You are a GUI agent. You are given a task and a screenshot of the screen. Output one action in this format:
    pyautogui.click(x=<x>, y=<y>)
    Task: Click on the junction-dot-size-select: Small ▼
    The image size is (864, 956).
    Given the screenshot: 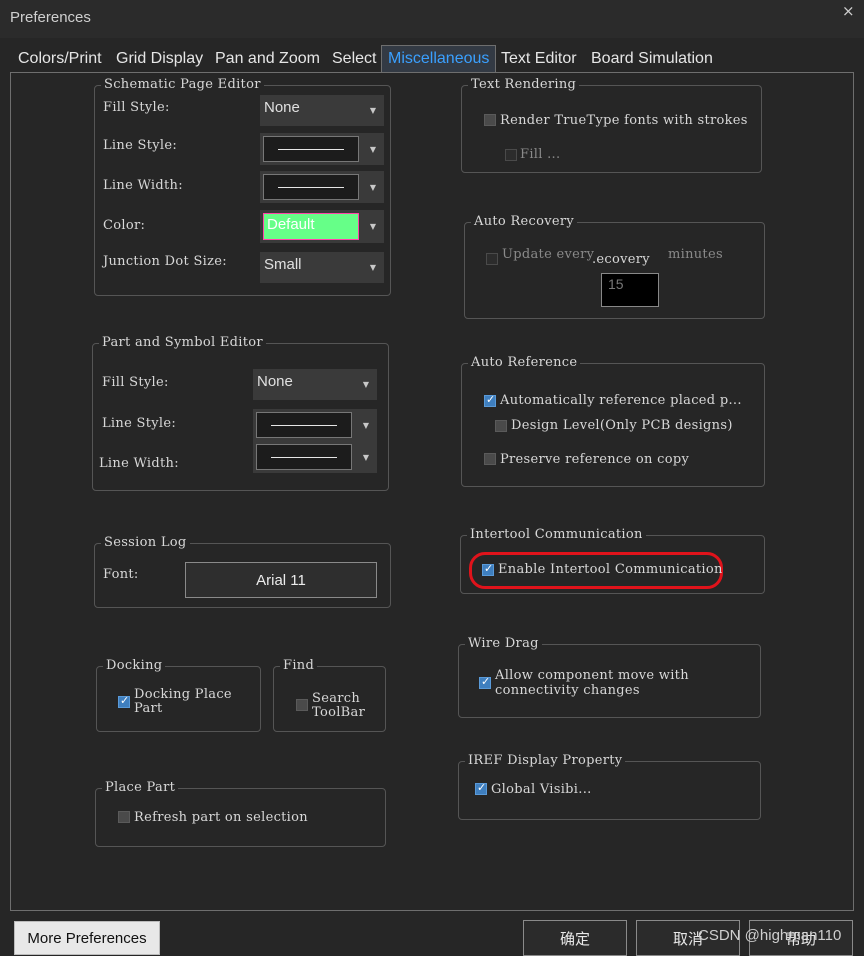 What is the action you would take?
    pyautogui.click(x=322, y=267)
    